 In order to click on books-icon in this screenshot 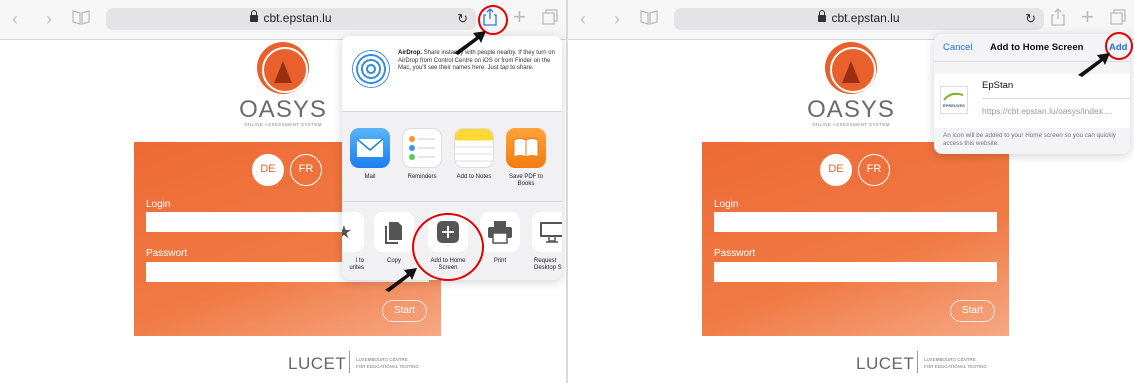, I will do `click(526, 148)`.